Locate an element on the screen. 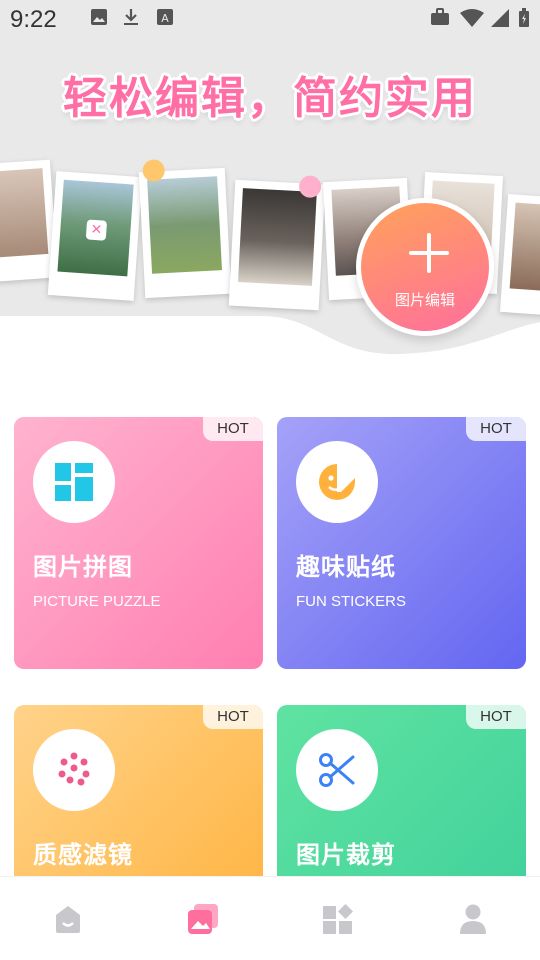 This screenshot has width=540, height=960. plus-icon is located at coordinates (429, 253).